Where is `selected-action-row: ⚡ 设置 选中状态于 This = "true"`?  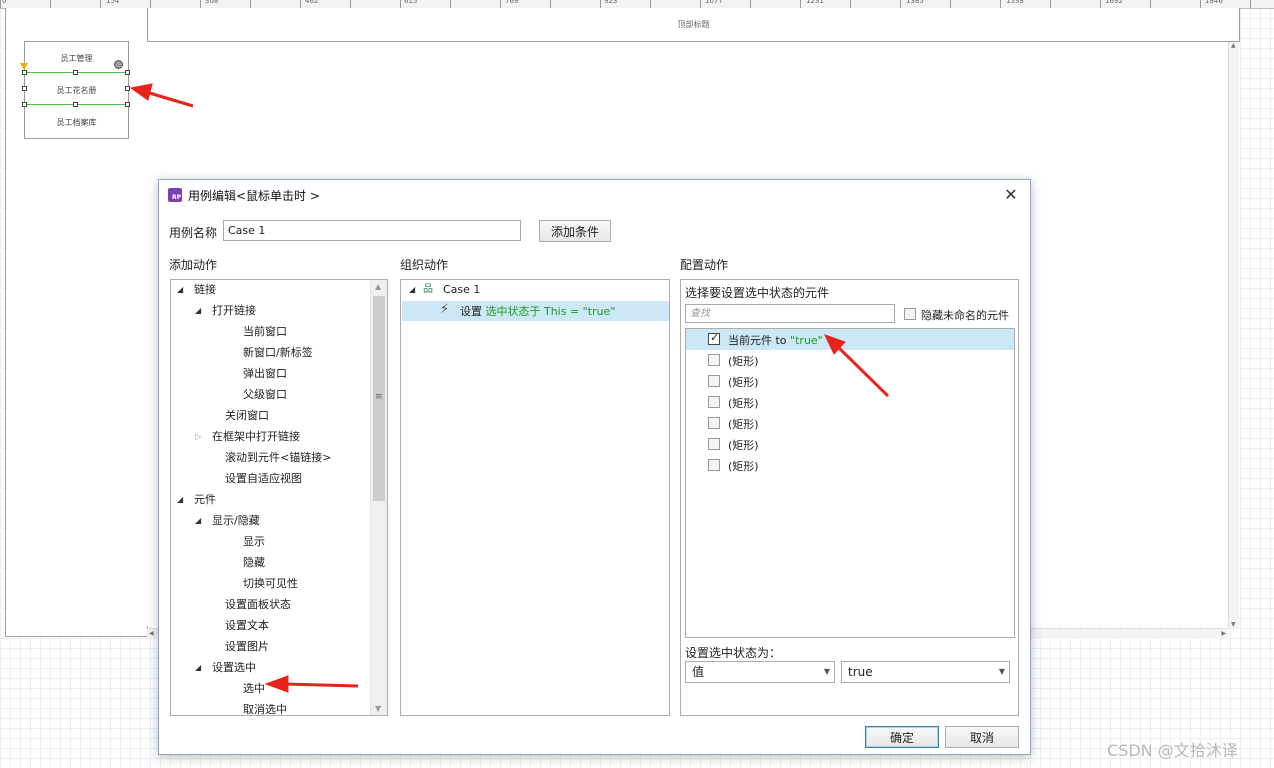
selected-action-row: ⚡ 设置 选中状态于 This = "true" is located at coordinates (535, 311).